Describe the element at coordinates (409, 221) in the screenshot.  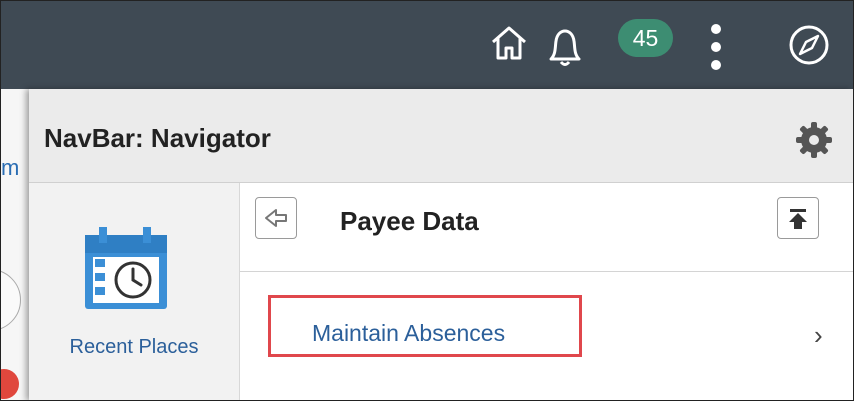
I see `folder-title: Payee Data` at that location.